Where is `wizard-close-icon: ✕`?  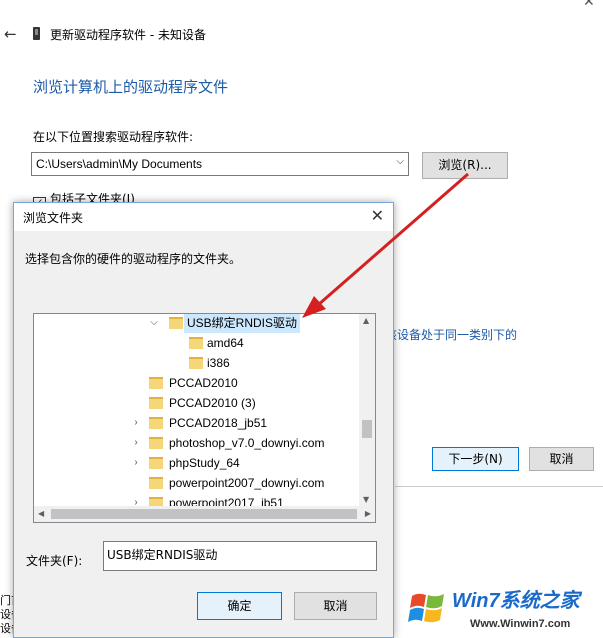 wizard-close-icon: ✕ is located at coordinates (589, 5).